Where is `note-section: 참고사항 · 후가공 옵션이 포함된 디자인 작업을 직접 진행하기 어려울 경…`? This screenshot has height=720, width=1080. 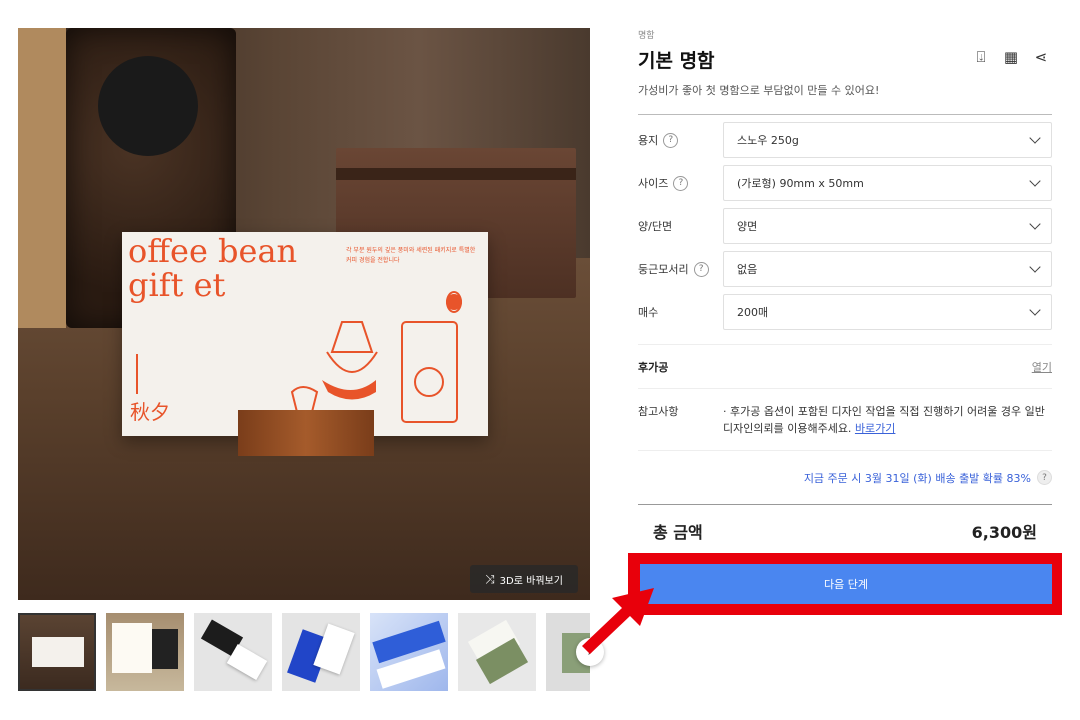 note-section: 참고사항 · 후가공 옵션이 포함된 디자인 작업을 직접 진행하기 어려울 경… is located at coordinates (845, 419).